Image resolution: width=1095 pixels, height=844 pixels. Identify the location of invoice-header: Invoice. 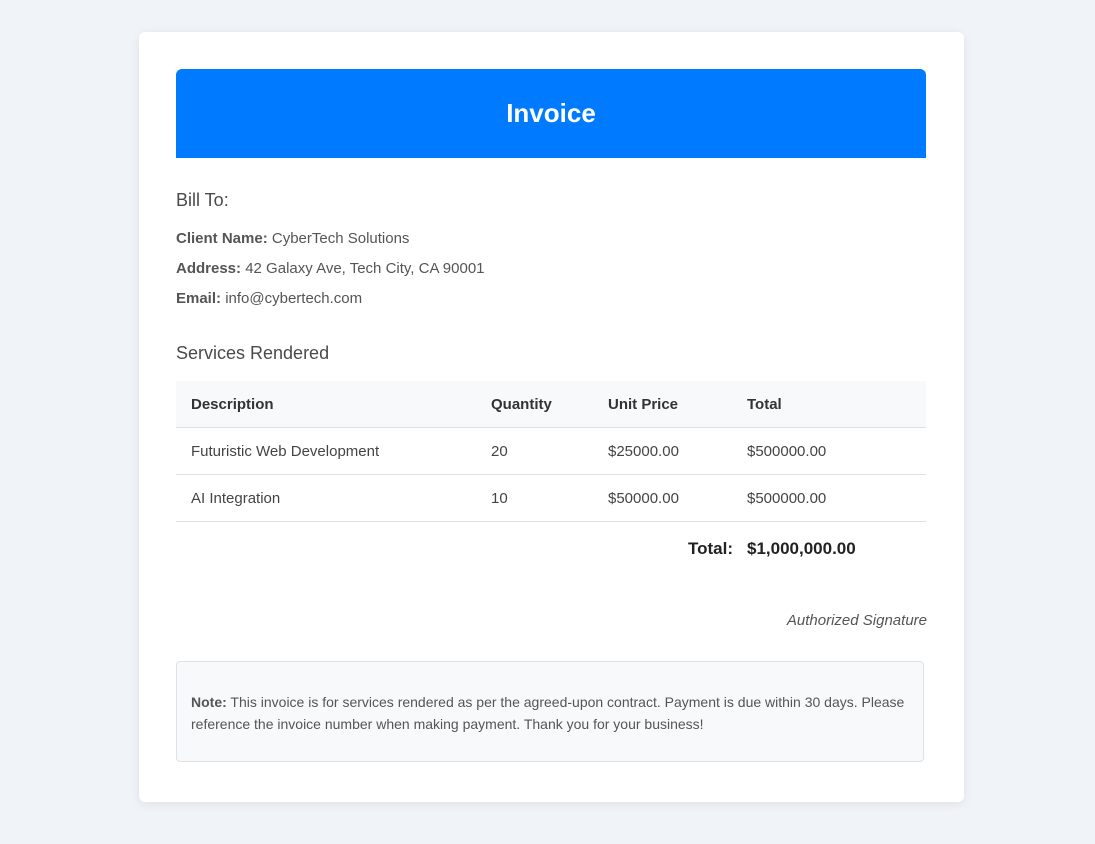
(551, 113).